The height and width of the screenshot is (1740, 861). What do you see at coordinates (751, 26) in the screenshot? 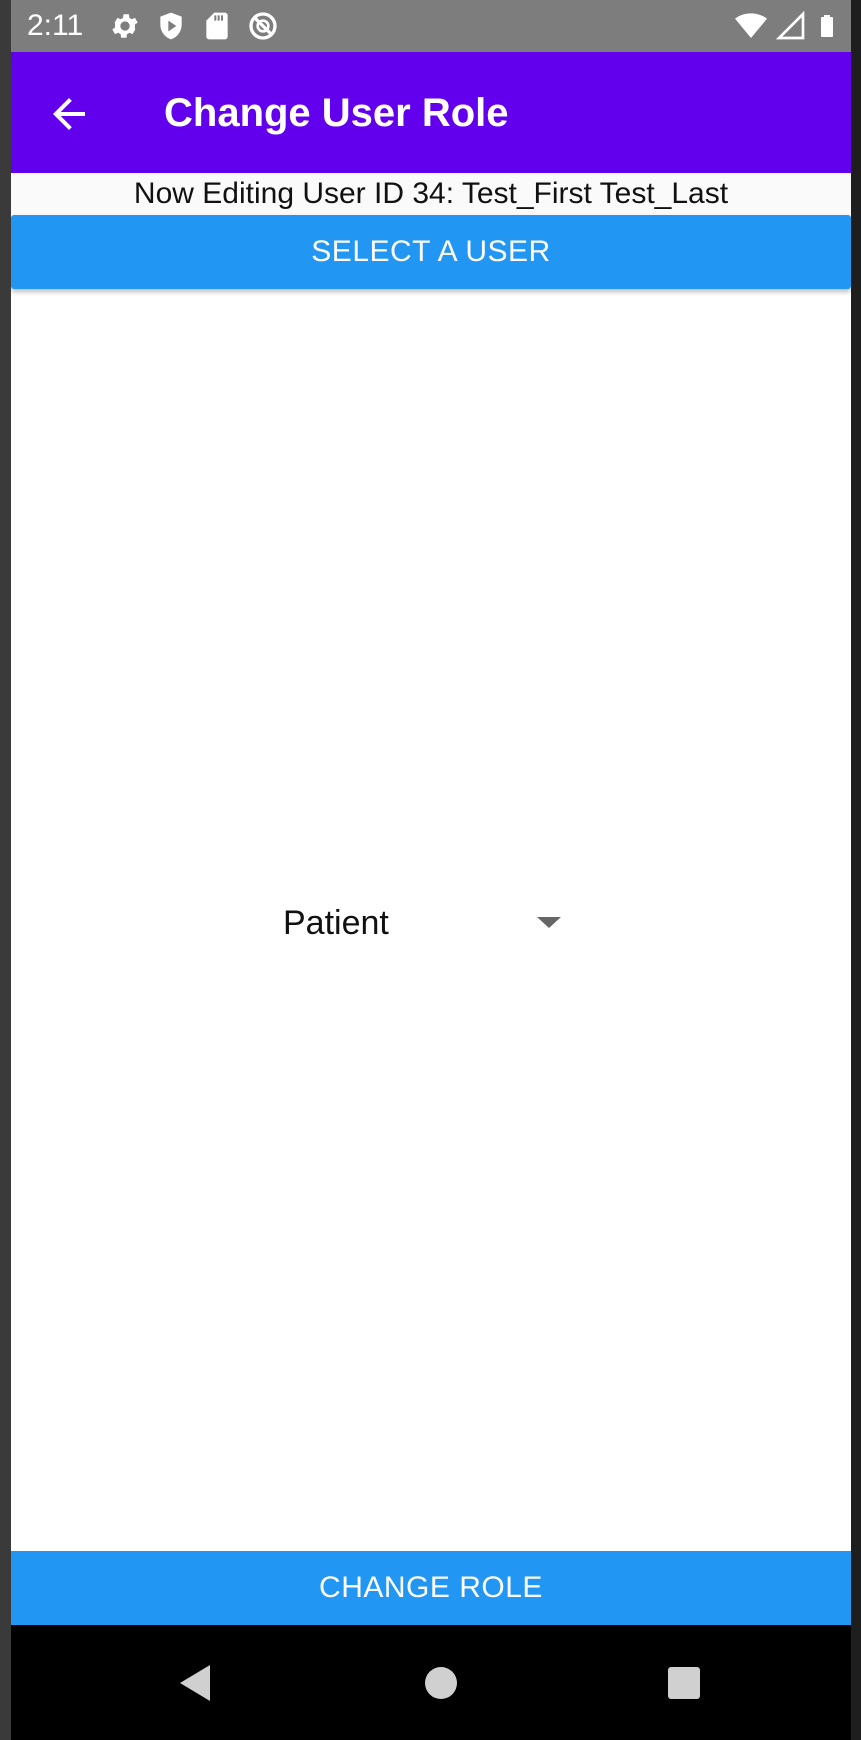
I see `wifi-icon` at bounding box center [751, 26].